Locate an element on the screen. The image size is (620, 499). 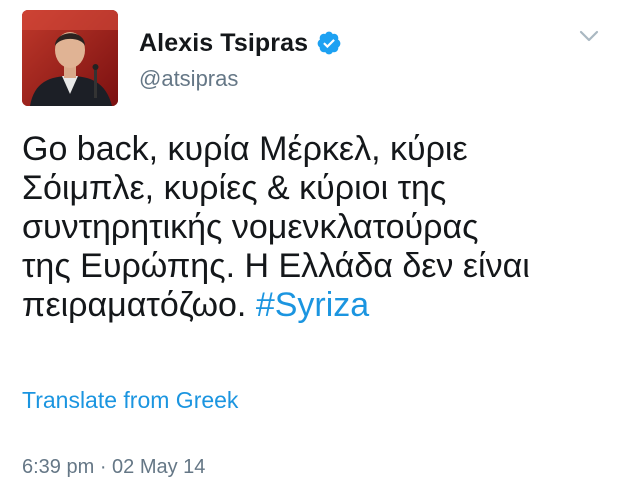
tweet-header: Alexis Tsipras @atsipras is located at coordinates (240, 59).